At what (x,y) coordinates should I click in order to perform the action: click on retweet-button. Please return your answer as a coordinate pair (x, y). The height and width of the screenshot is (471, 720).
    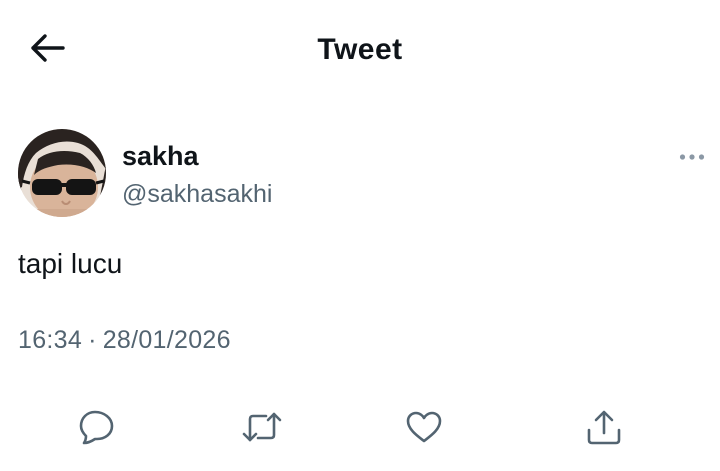
    Looking at the image, I should click on (262, 427).